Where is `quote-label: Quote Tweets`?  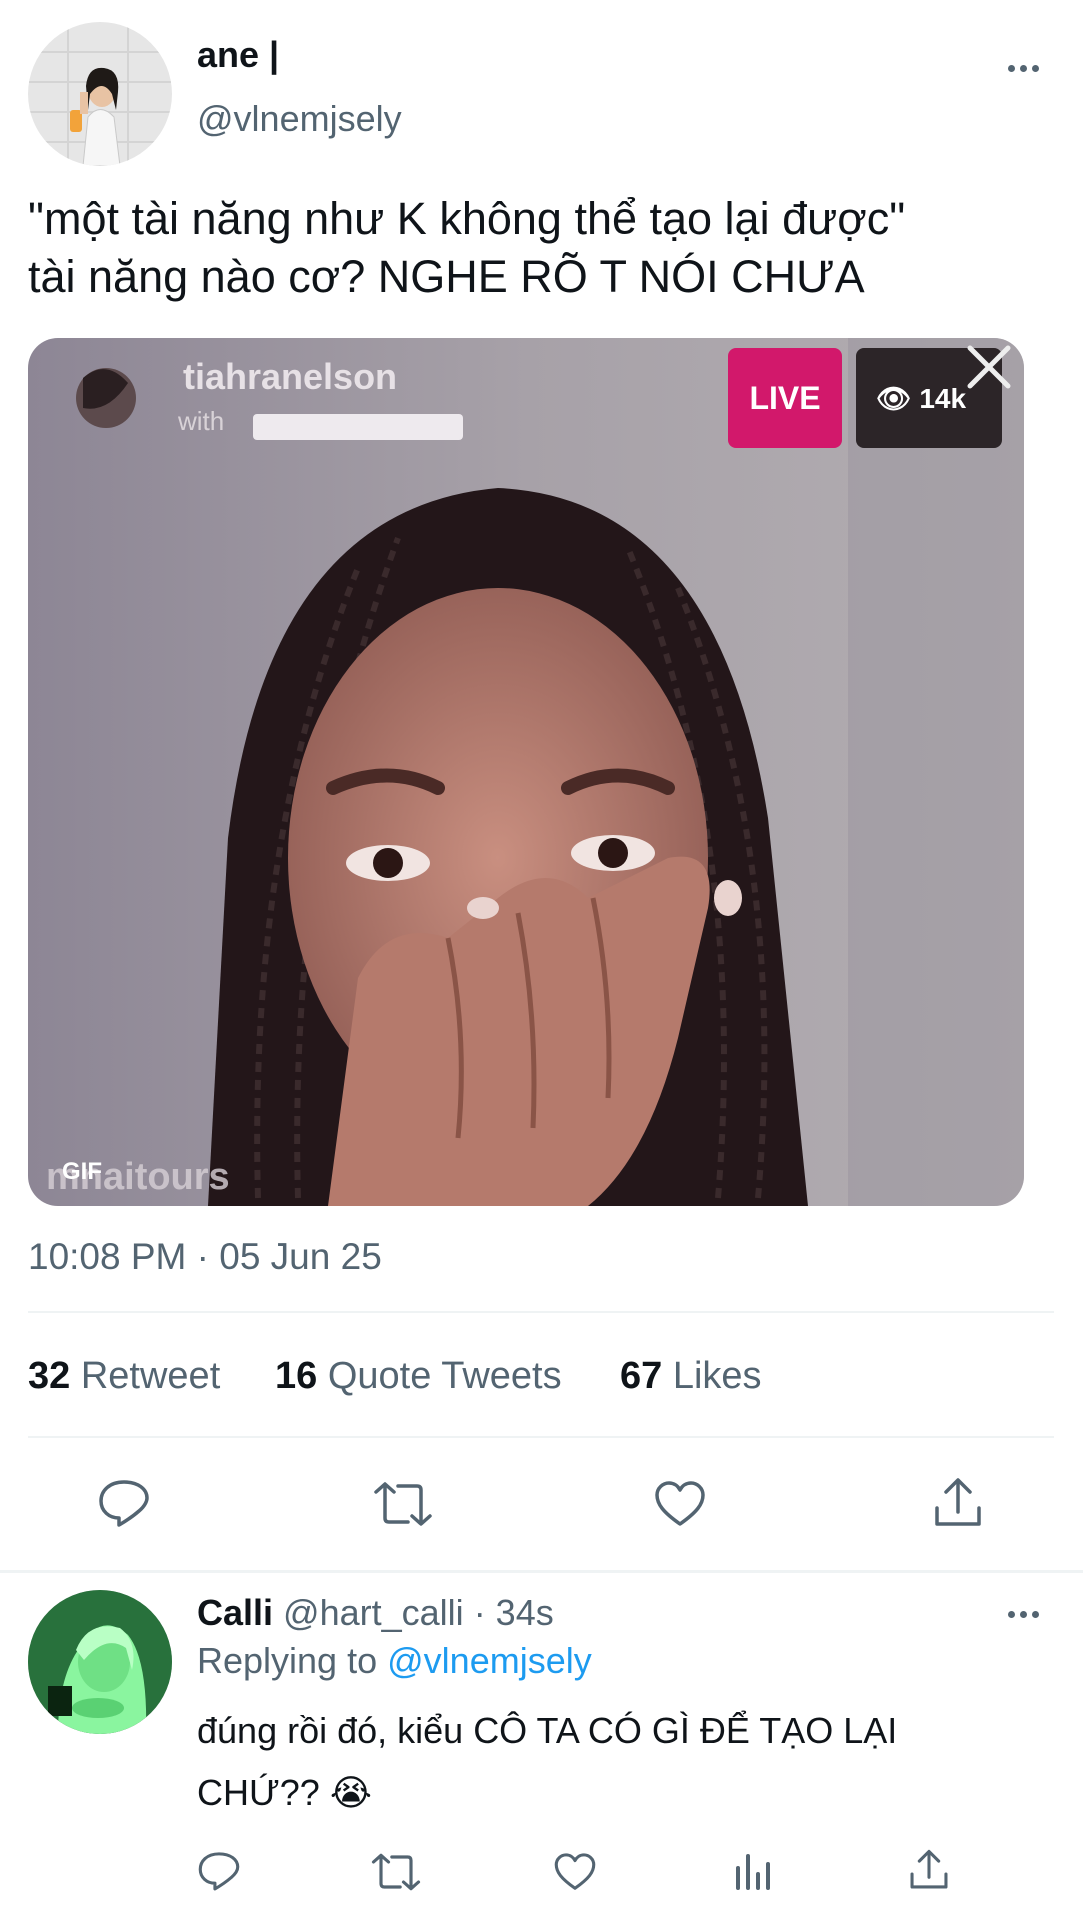
quote-label: Quote Tweets is located at coordinates (444, 1376).